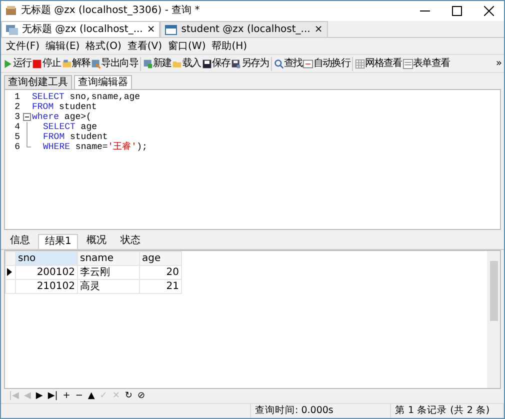  Describe the element at coordinates (171, 29) in the screenshot. I see `table-icon` at that location.